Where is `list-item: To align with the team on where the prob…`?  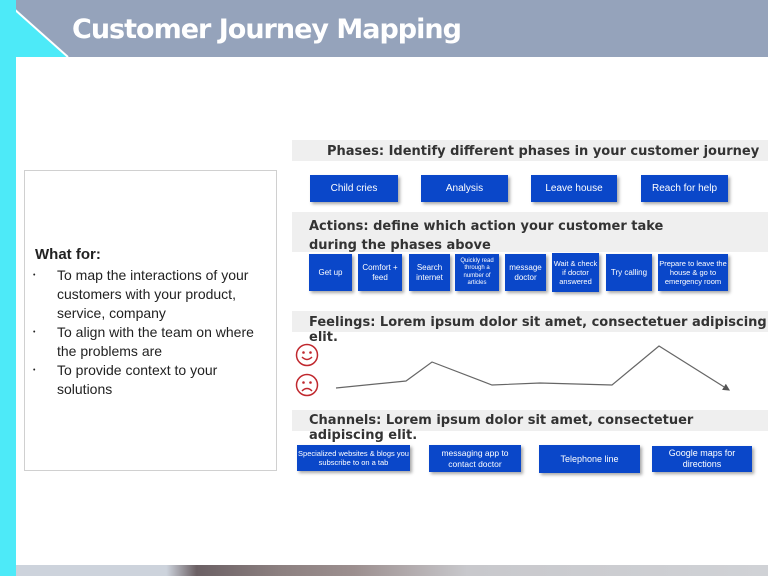 list-item: To align with the team on where the prob… is located at coordinates (150, 342).